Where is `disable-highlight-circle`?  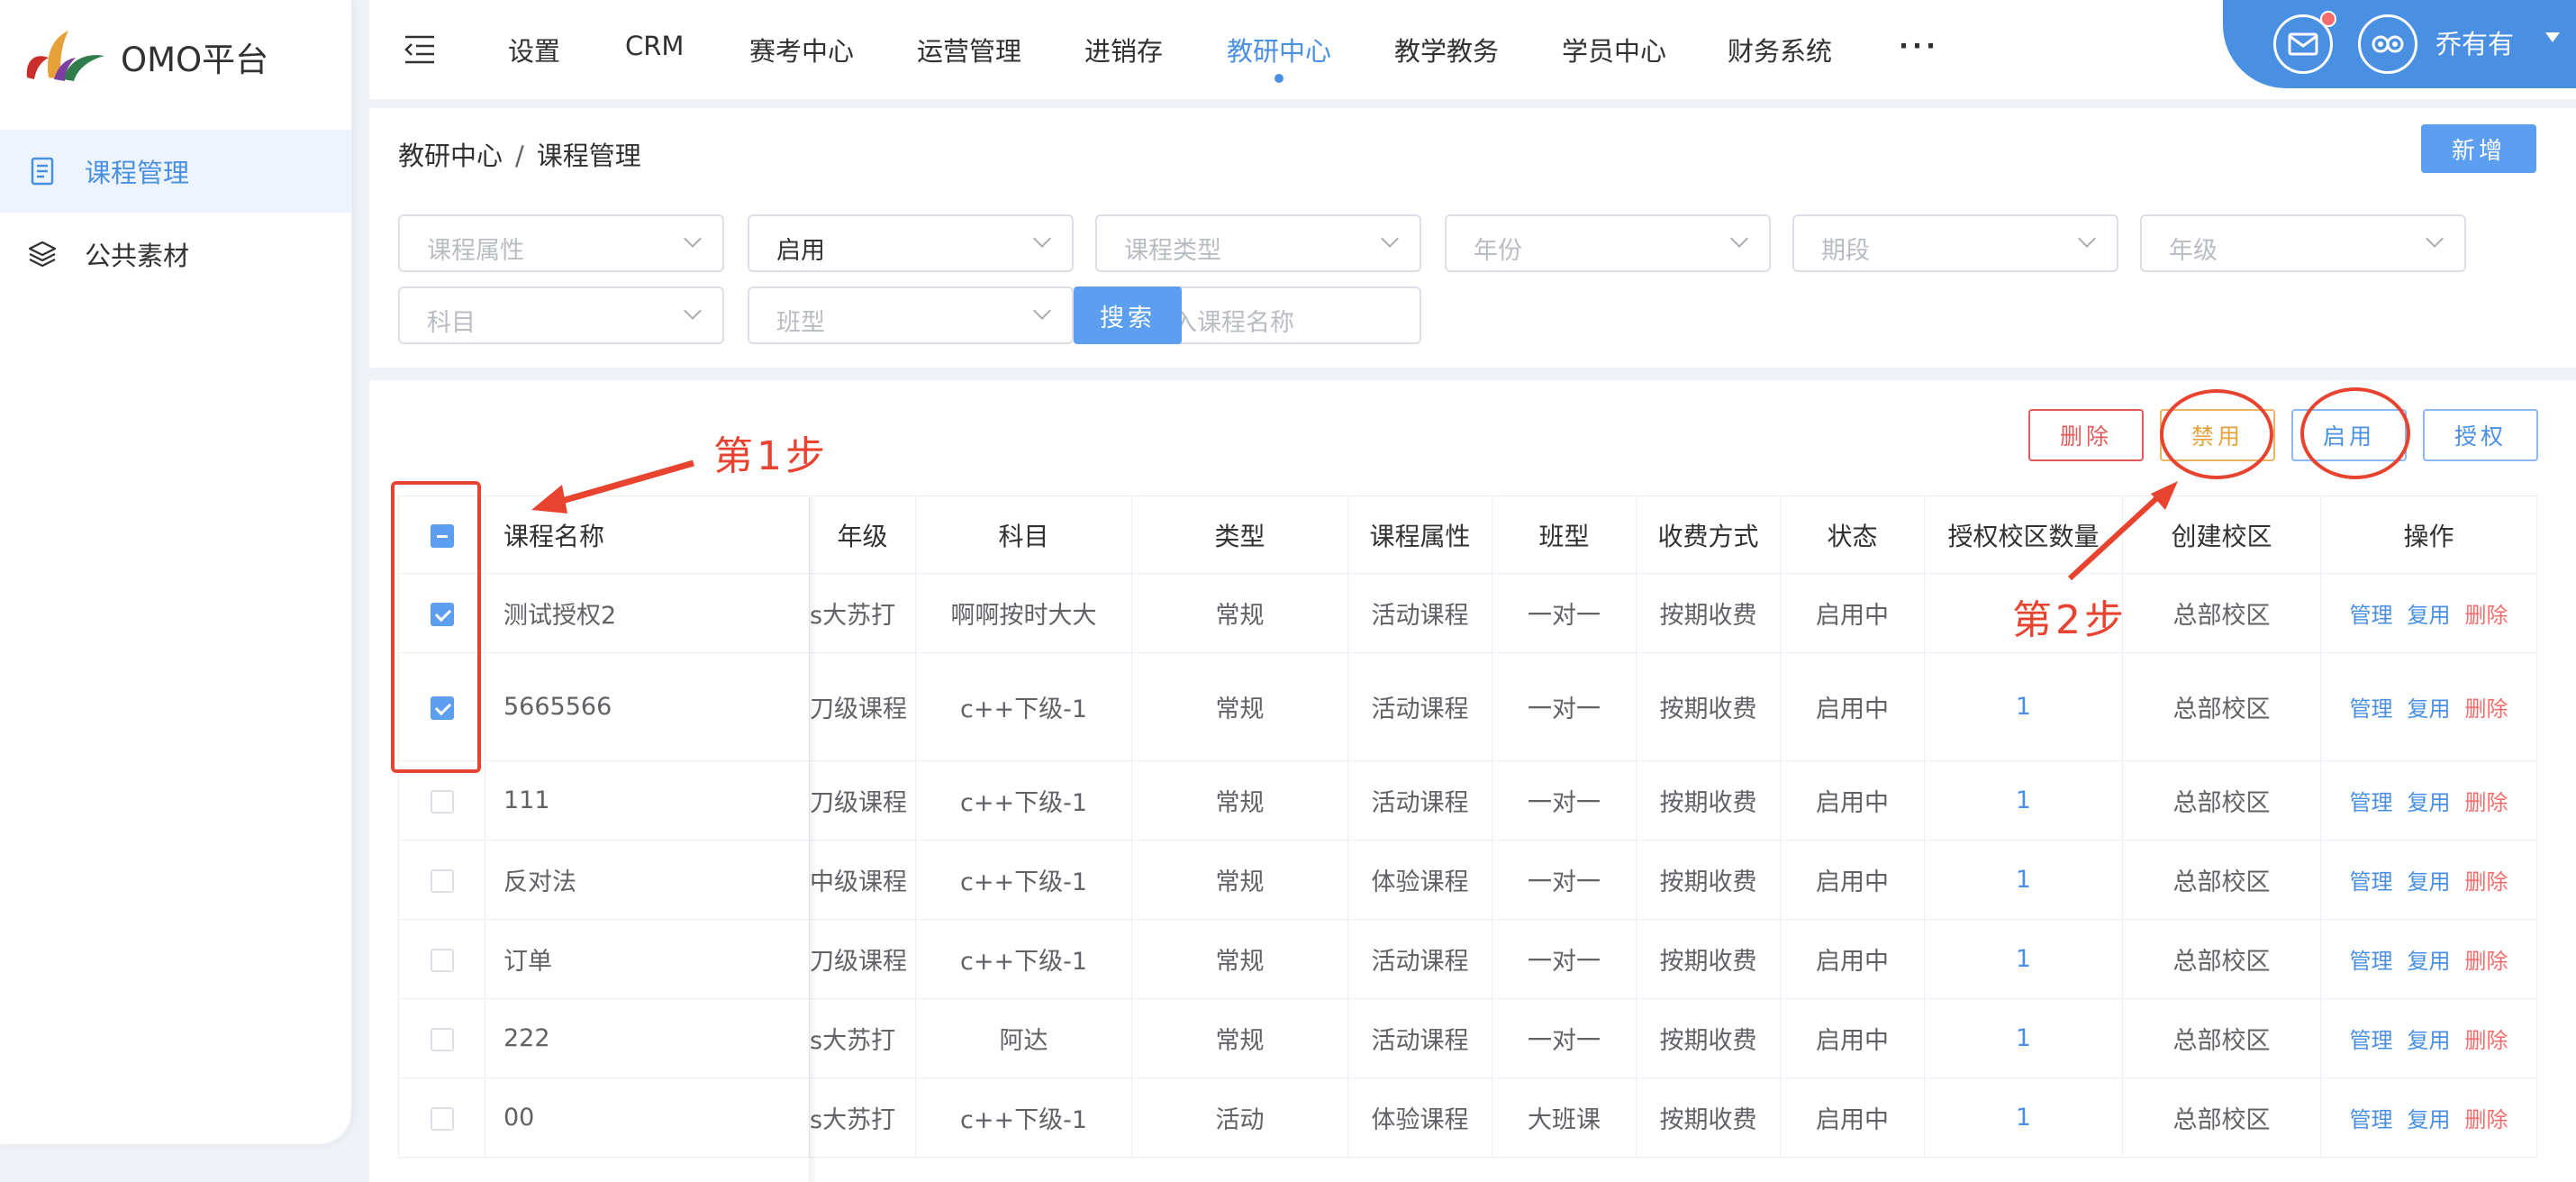 disable-highlight-circle is located at coordinates (2216, 434).